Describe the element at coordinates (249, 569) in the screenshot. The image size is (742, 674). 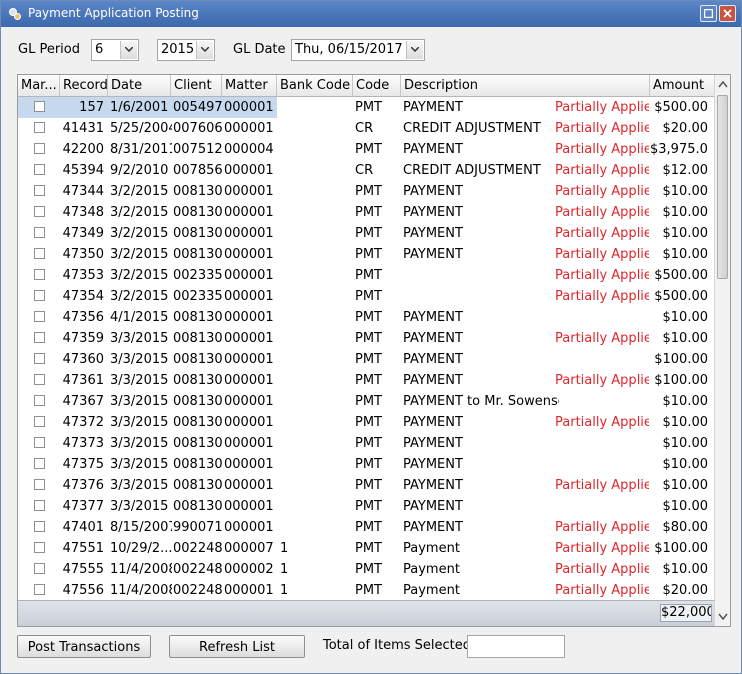
I see `cell-matter: 000002` at that location.